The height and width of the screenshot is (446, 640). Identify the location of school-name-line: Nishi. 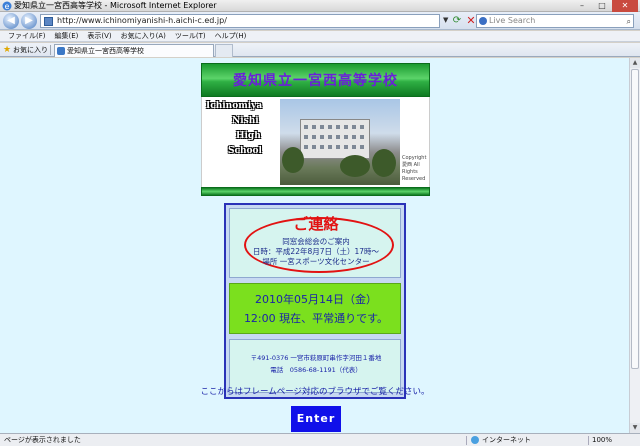
(245, 121).